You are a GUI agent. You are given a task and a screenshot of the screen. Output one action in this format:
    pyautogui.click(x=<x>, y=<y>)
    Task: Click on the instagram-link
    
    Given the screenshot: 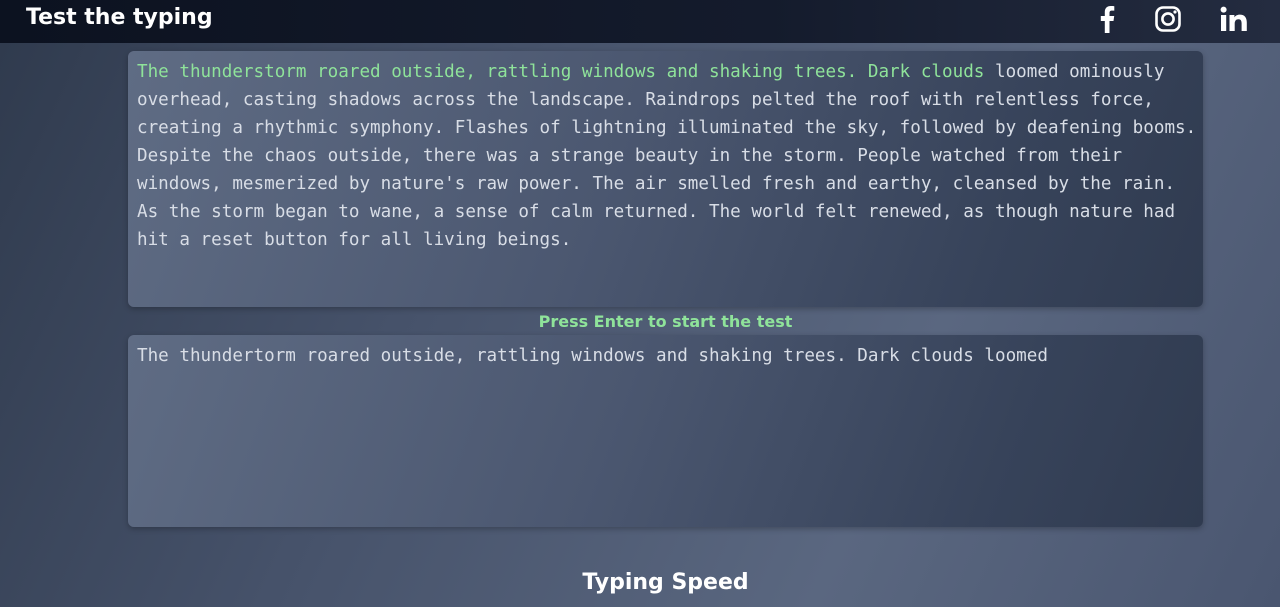 What is the action you would take?
    pyautogui.click(x=1168, y=19)
    